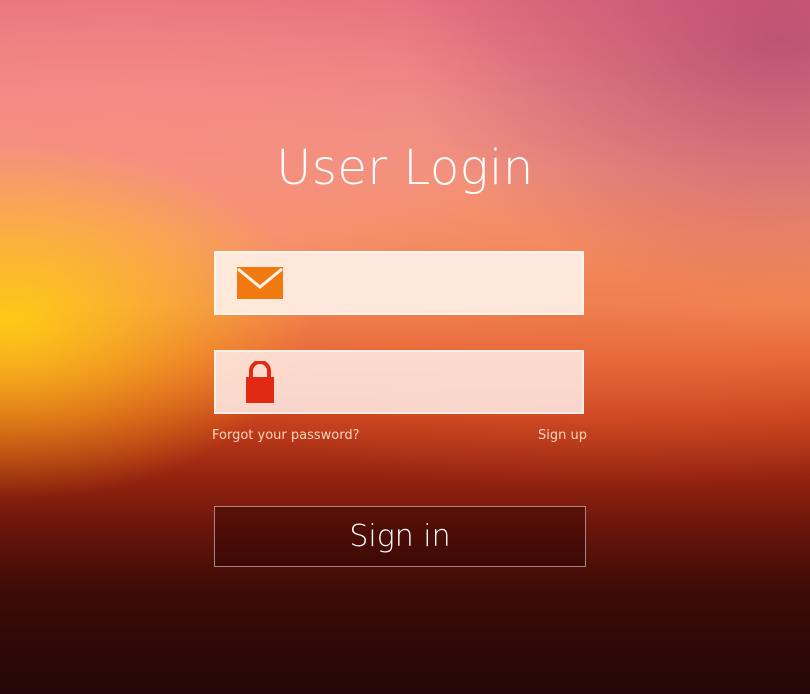 The image size is (810, 694). I want to click on password-input, so click(443, 382).